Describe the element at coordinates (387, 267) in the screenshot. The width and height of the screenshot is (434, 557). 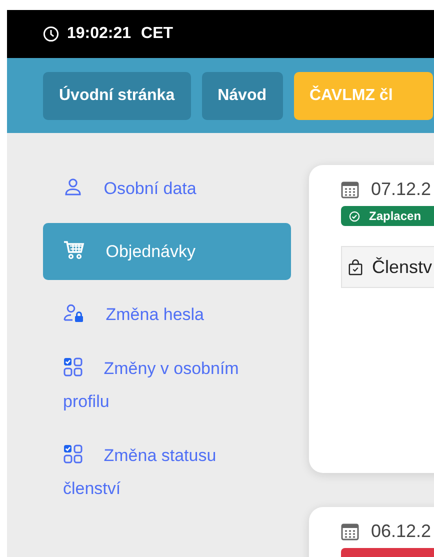
I see `order-item: Členstv` at that location.